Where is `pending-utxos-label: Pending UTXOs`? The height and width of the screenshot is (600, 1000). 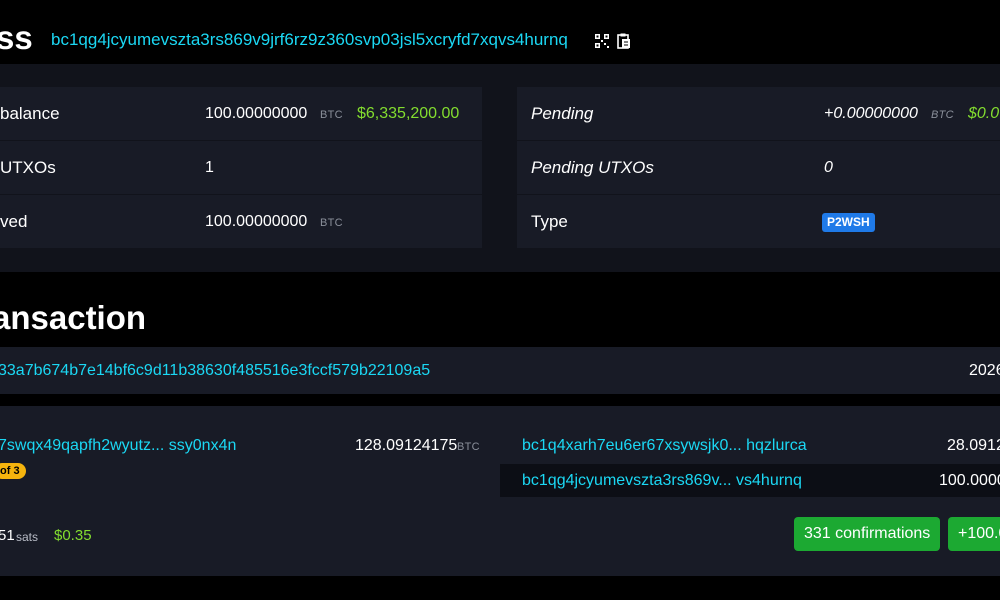 pending-utxos-label: Pending UTXOs is located at coordinates (592, 167).